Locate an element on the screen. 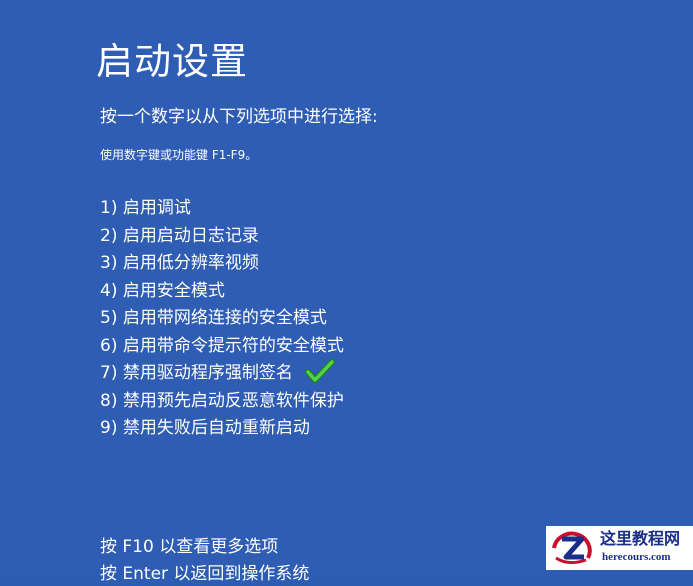  option-enable-safe-mode-networking: 5) 启用带网络连接的安全模式 is located at coordinates (222, 319).